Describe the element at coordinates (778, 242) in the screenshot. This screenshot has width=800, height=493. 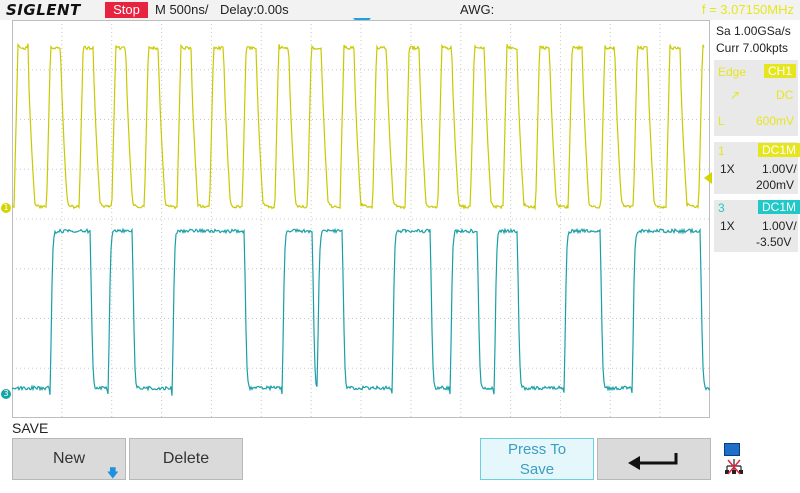
I see `ch3-offset: -3.50V` at that location.